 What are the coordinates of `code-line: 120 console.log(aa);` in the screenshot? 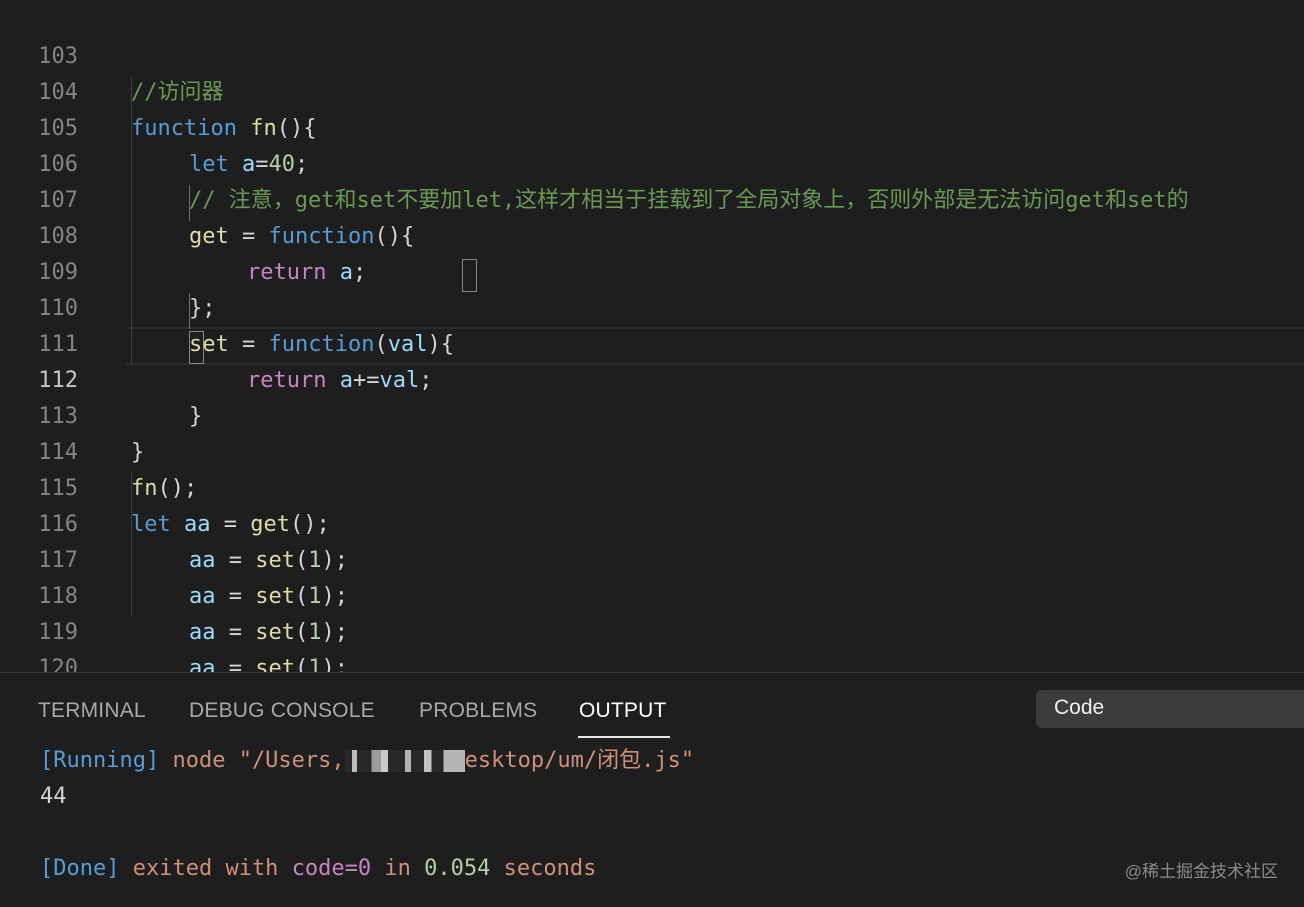 It's located at (652, 643).